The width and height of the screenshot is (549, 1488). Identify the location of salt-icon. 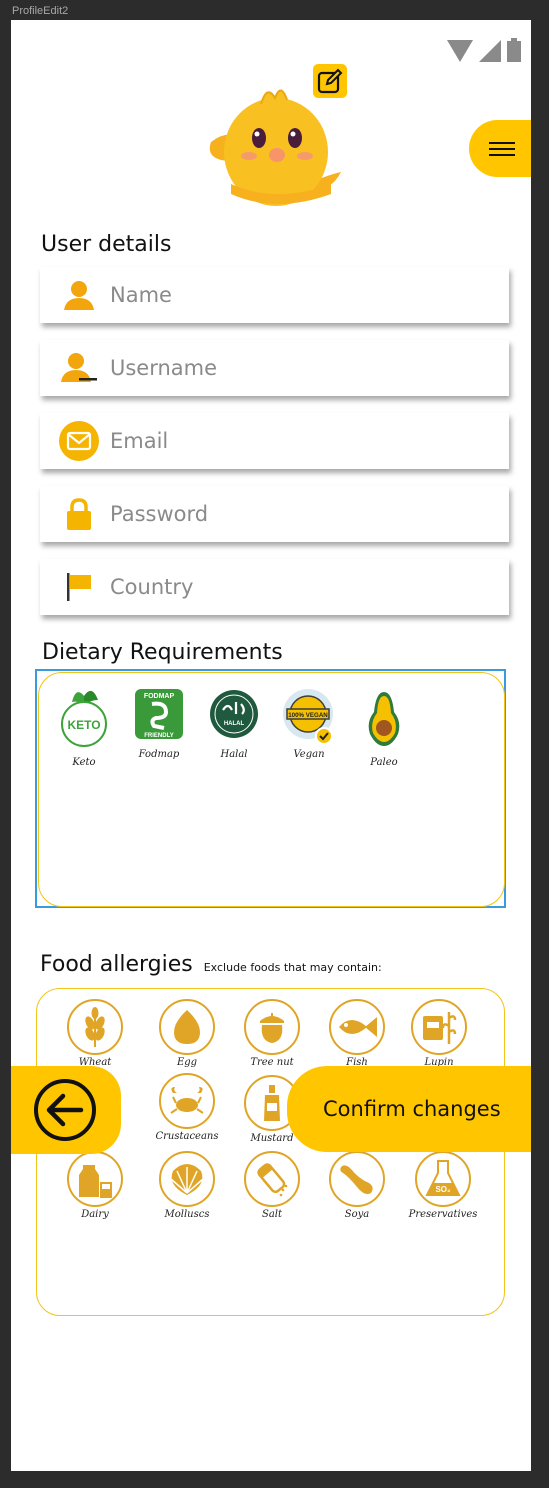
(272, 1180).